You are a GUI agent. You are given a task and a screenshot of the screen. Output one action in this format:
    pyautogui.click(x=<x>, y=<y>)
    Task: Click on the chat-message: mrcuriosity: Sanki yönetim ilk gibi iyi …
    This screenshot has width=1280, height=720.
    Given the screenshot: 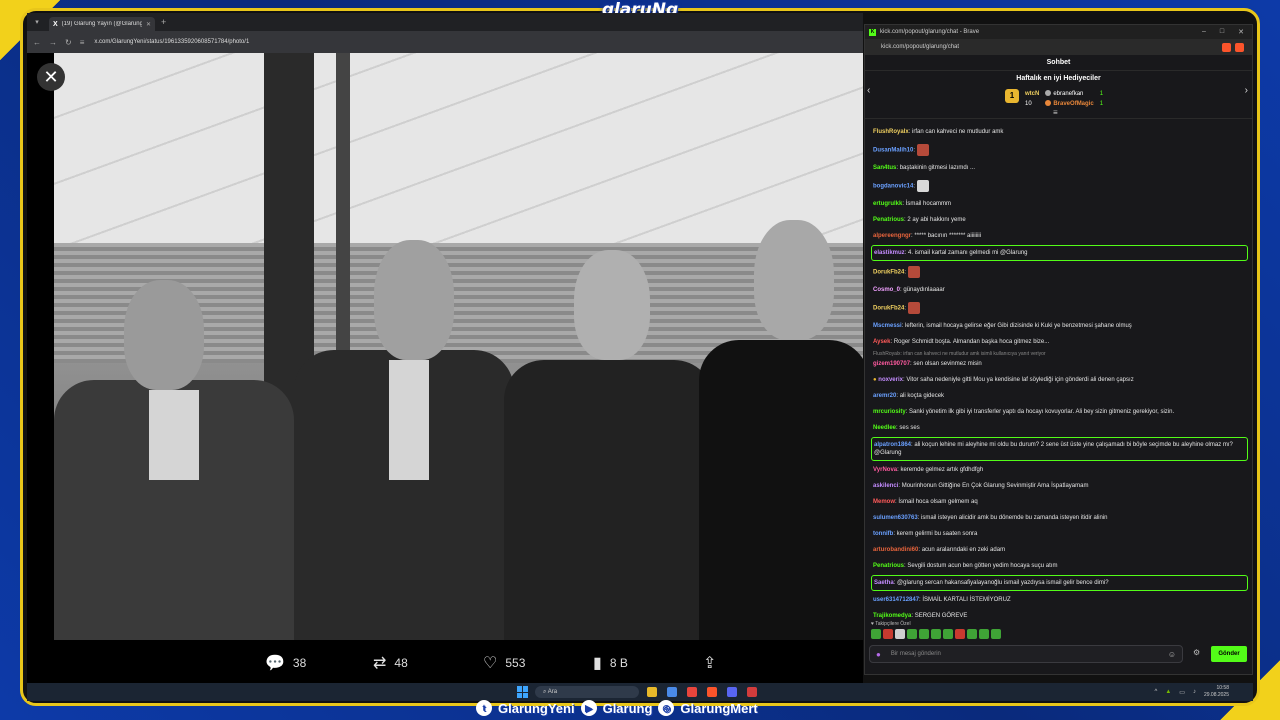 What is the action you would take?
    pyautogui.click(x=1059, y=412)
    